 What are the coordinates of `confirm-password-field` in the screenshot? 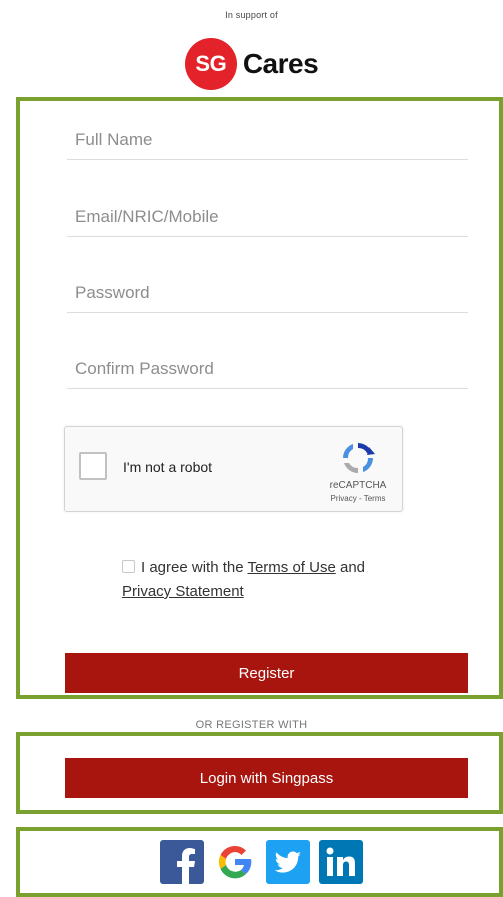 It's located at (267, 369).